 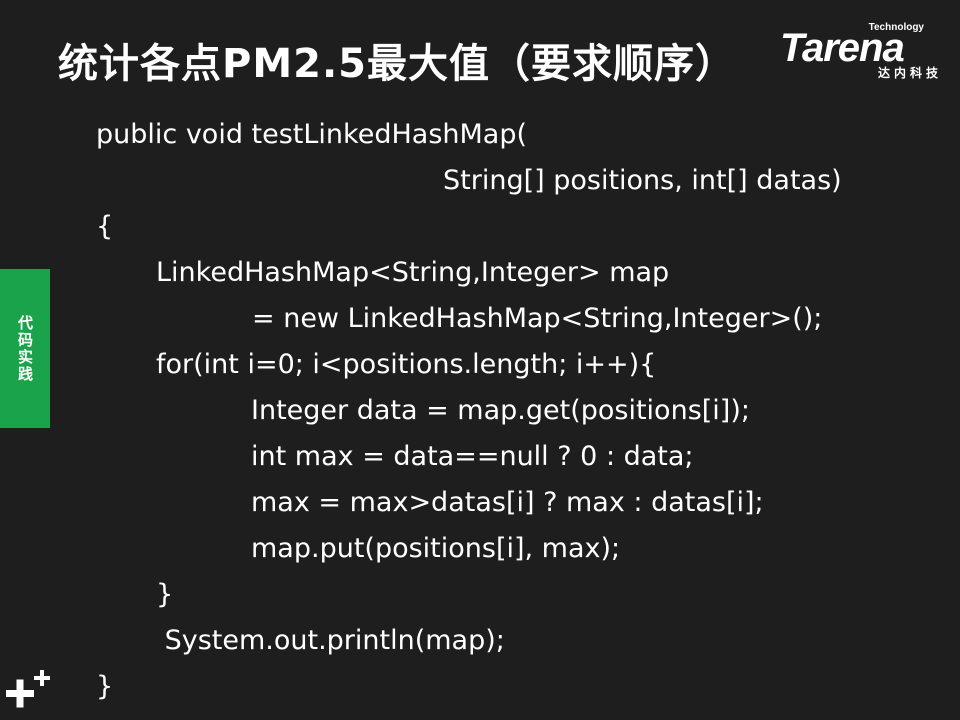 What do you see at coordinates (436, 548) in the screenshot?
I see `code-line-10: map.put(positions[i], max);` at bounding box center [436, 548].